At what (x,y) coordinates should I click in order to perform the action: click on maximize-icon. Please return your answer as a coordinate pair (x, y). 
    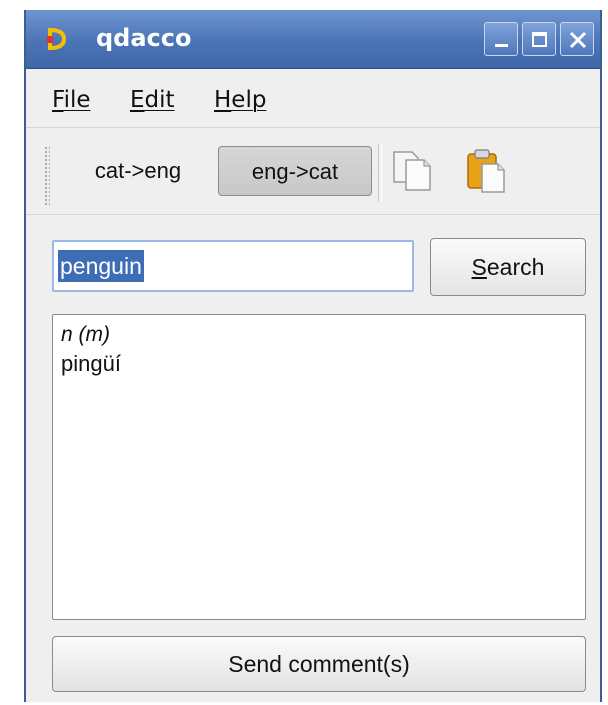
    Looking at the image, I should click on (539, 39).